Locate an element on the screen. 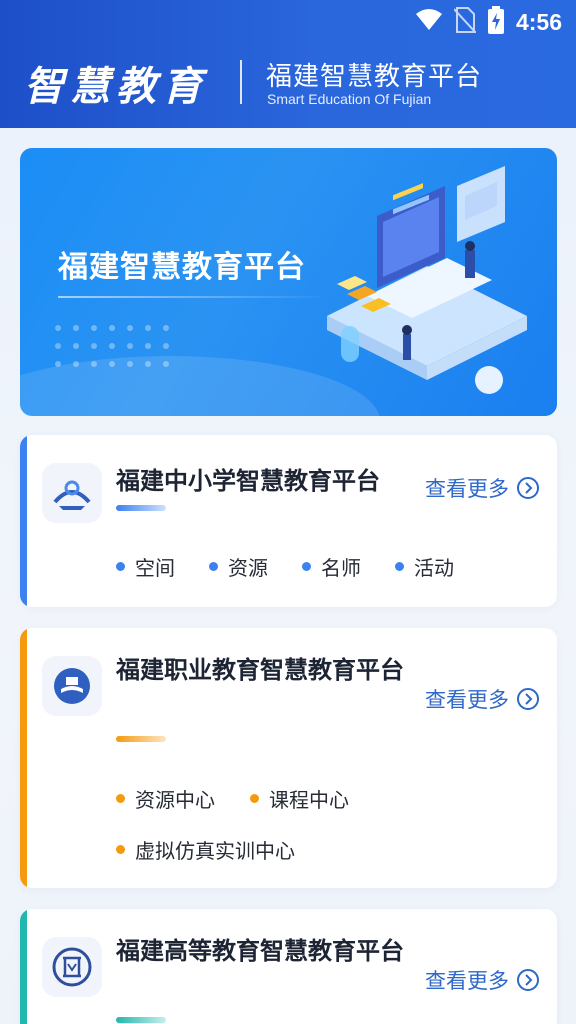  banner-dot-grid is located at coordinates (112, 346).